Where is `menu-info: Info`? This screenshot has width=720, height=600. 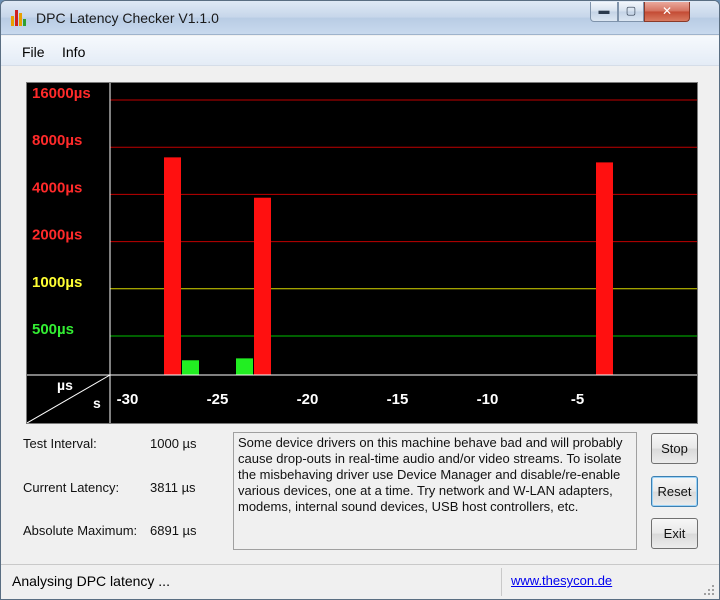 menu-info: Info is located at coordinates (73, 52).